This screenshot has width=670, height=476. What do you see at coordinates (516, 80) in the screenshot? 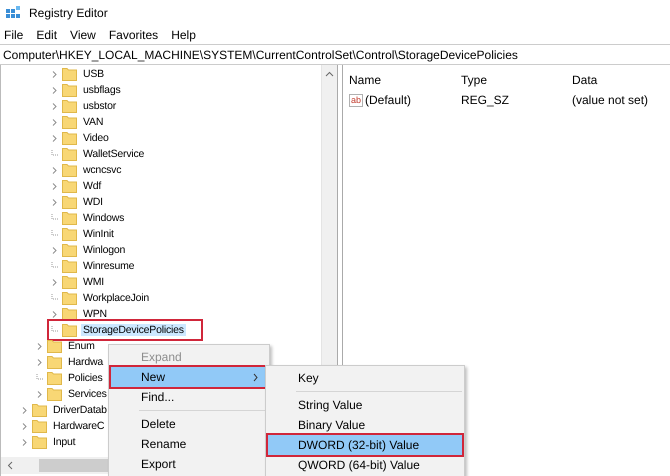
I see `column-header: Type` at bounding box center [516, 80].